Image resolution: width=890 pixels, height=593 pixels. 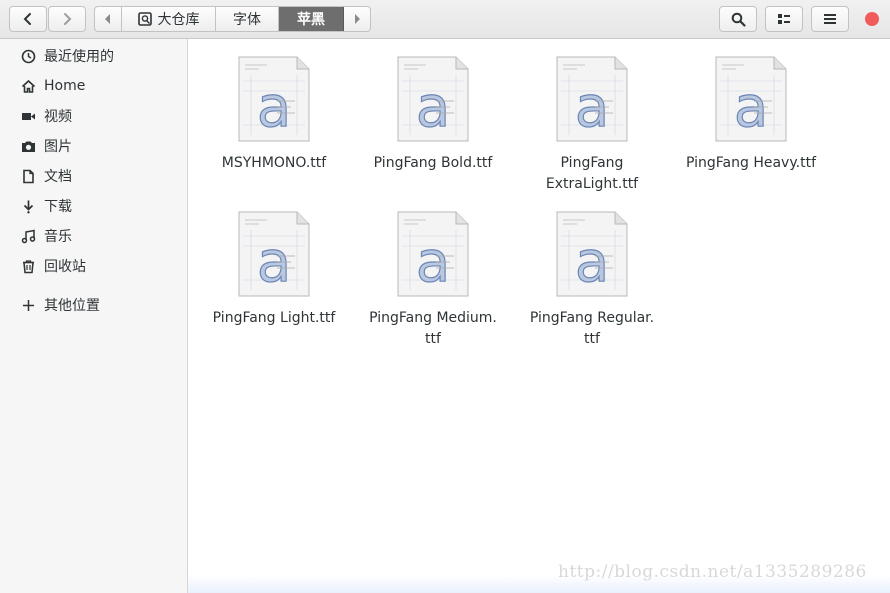 I want to click on sidebar-item-label: 最近使用的, so click(x=79, y=57).